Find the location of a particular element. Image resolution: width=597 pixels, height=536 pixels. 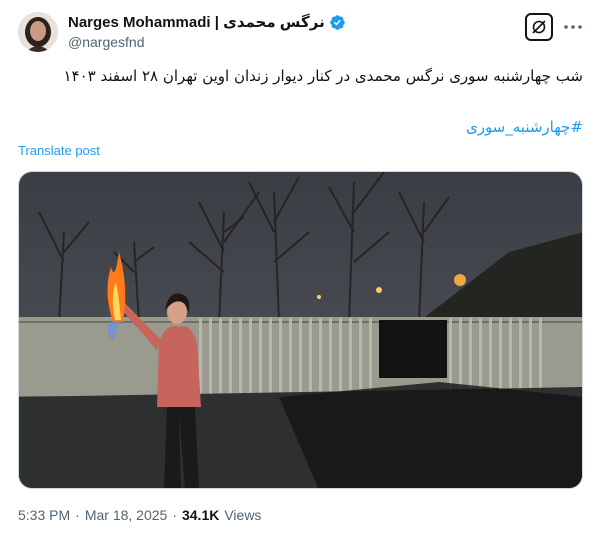

author-name-row: Narges Mohammadi | نرگس محمدی is located at coordinates (207, 22).